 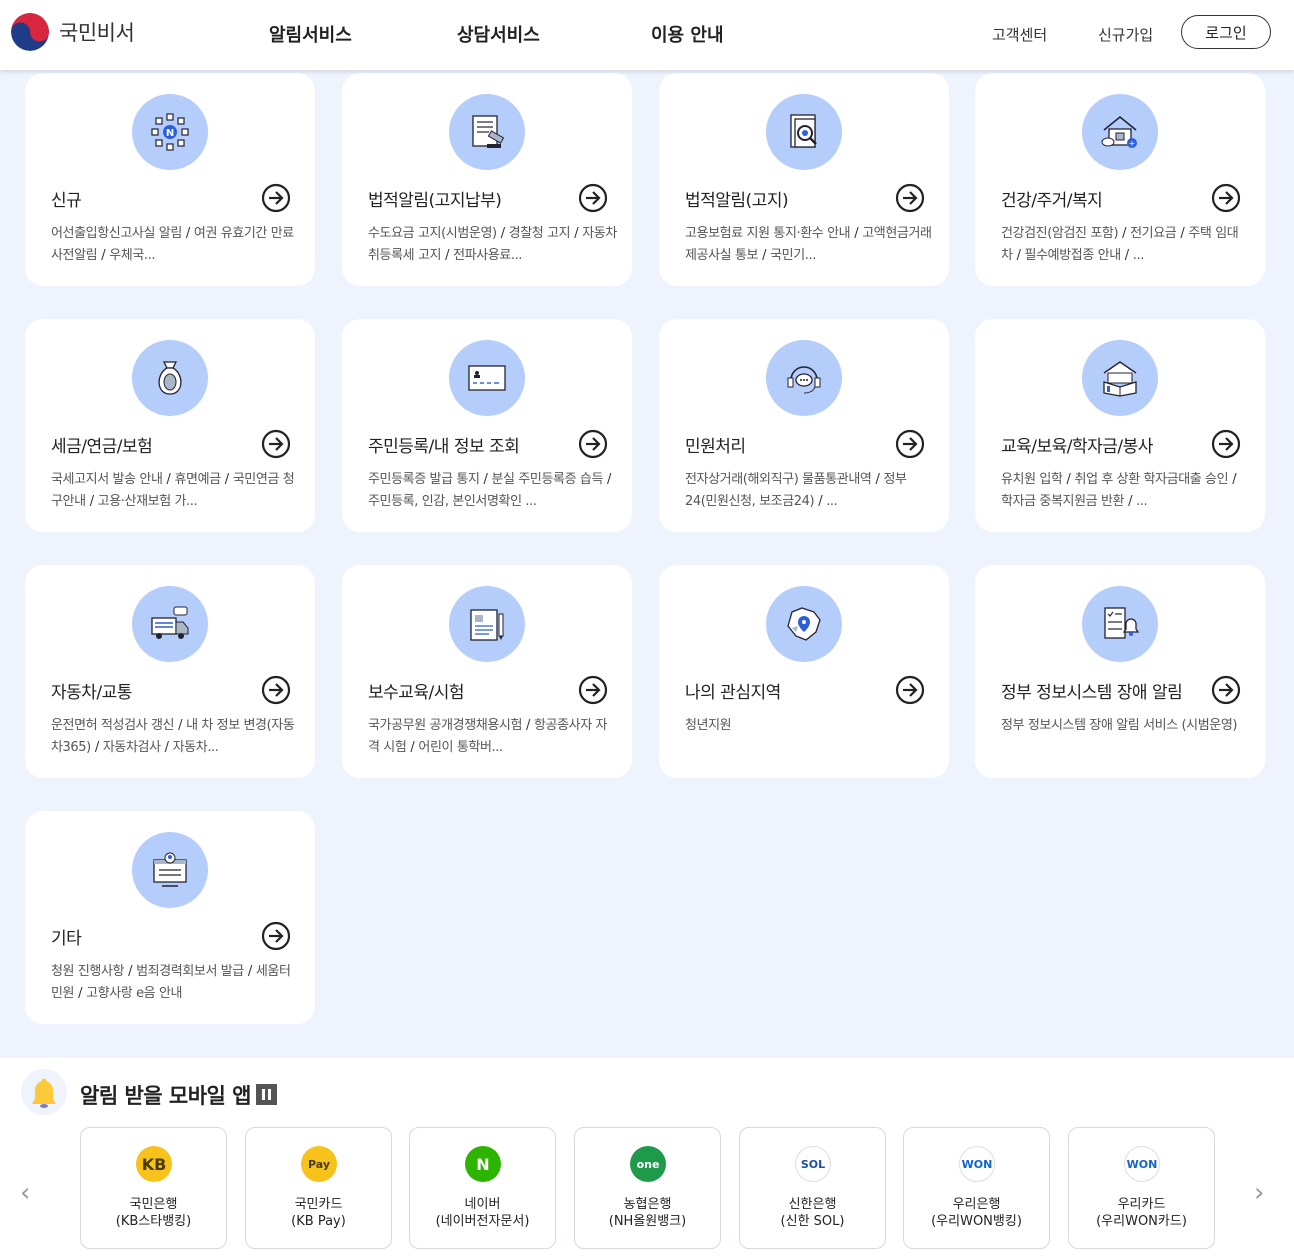 I want to click on app-card: SOL 신한은행 (신한 SOL), so click(x=812, y=1188).